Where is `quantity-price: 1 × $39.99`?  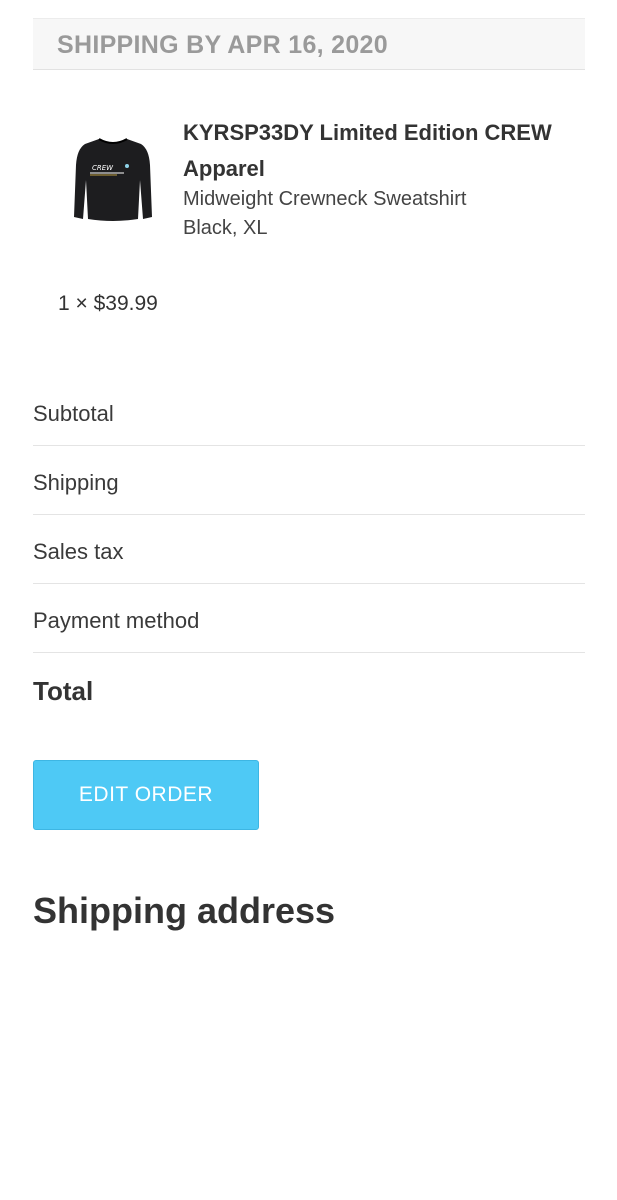 quantity-price: 1 × $39.99 is located at coordinates (108, 303).